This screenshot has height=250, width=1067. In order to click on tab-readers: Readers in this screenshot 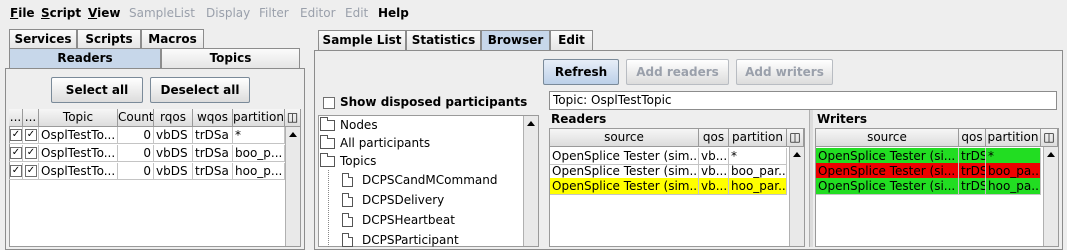, I will do `click(85, 58)`.